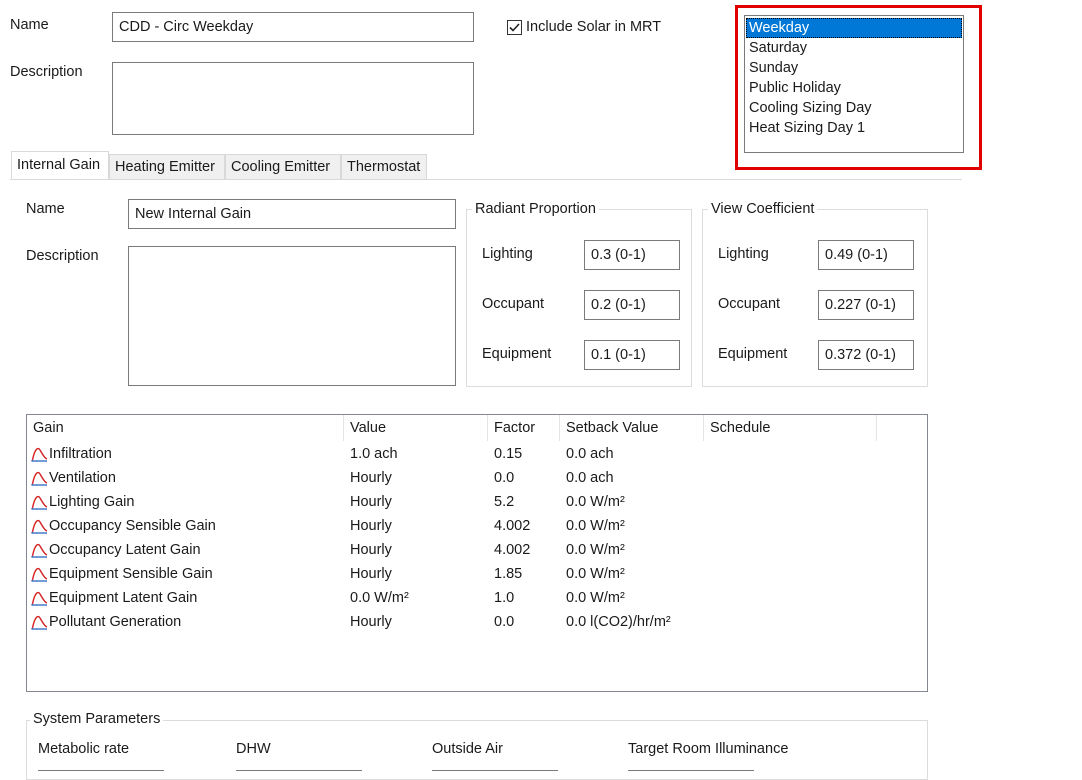  I want to click on header-factor: Factor, so click(524, 428).